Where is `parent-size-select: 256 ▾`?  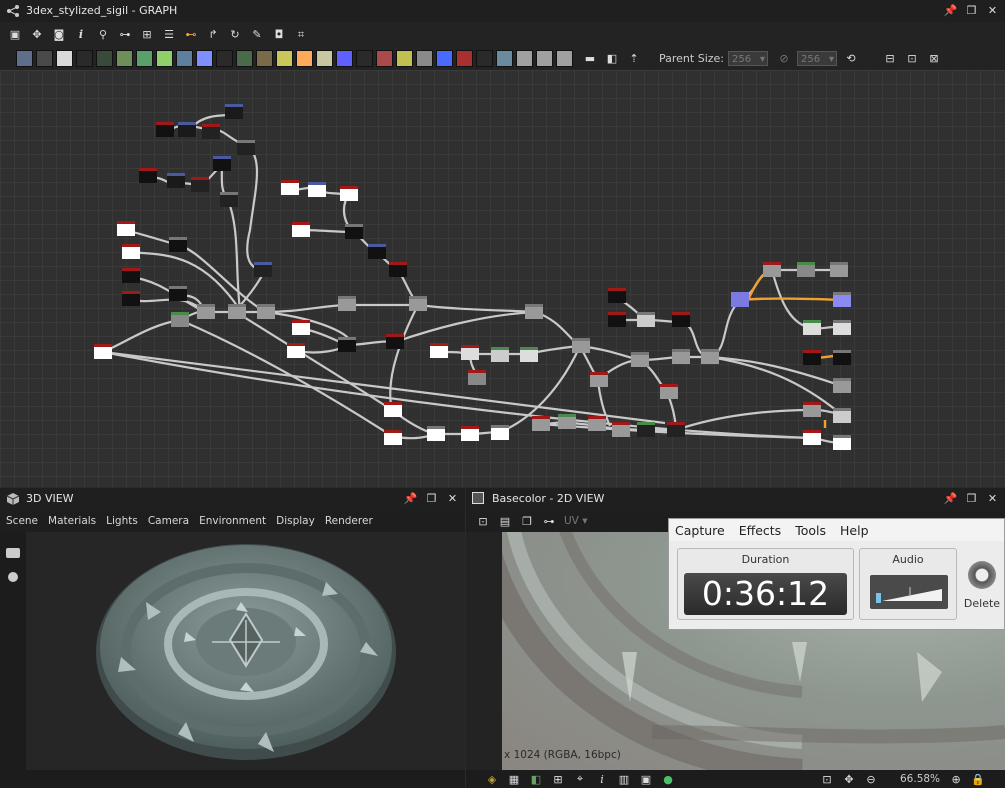
parent-size-select: 256 ▾ is located at coordinates (748, 58).